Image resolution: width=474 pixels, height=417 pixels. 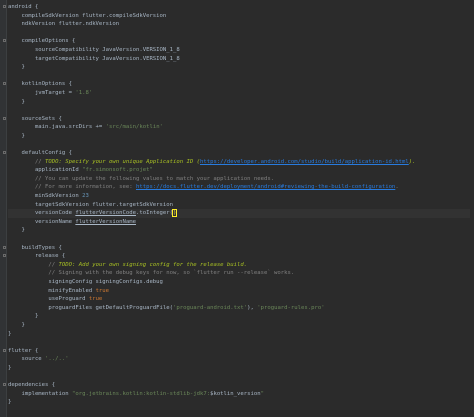 I want to click on code-token-todo: )., so click(x=412, y=161).